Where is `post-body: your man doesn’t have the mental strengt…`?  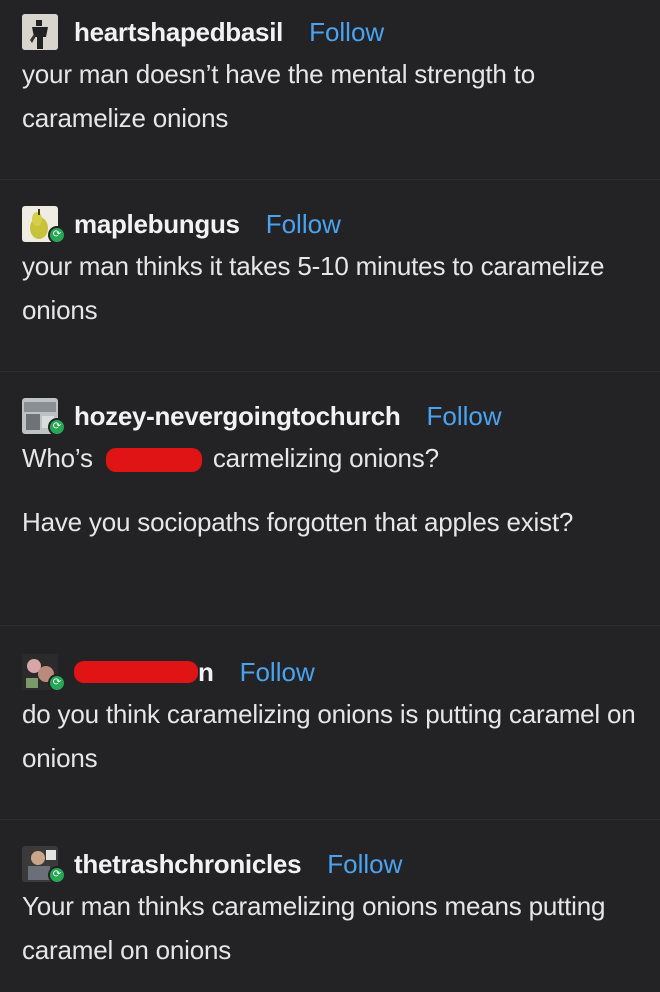 post-body: your man doesn’t have the mental strengt… is located at coordinates (330, 96).